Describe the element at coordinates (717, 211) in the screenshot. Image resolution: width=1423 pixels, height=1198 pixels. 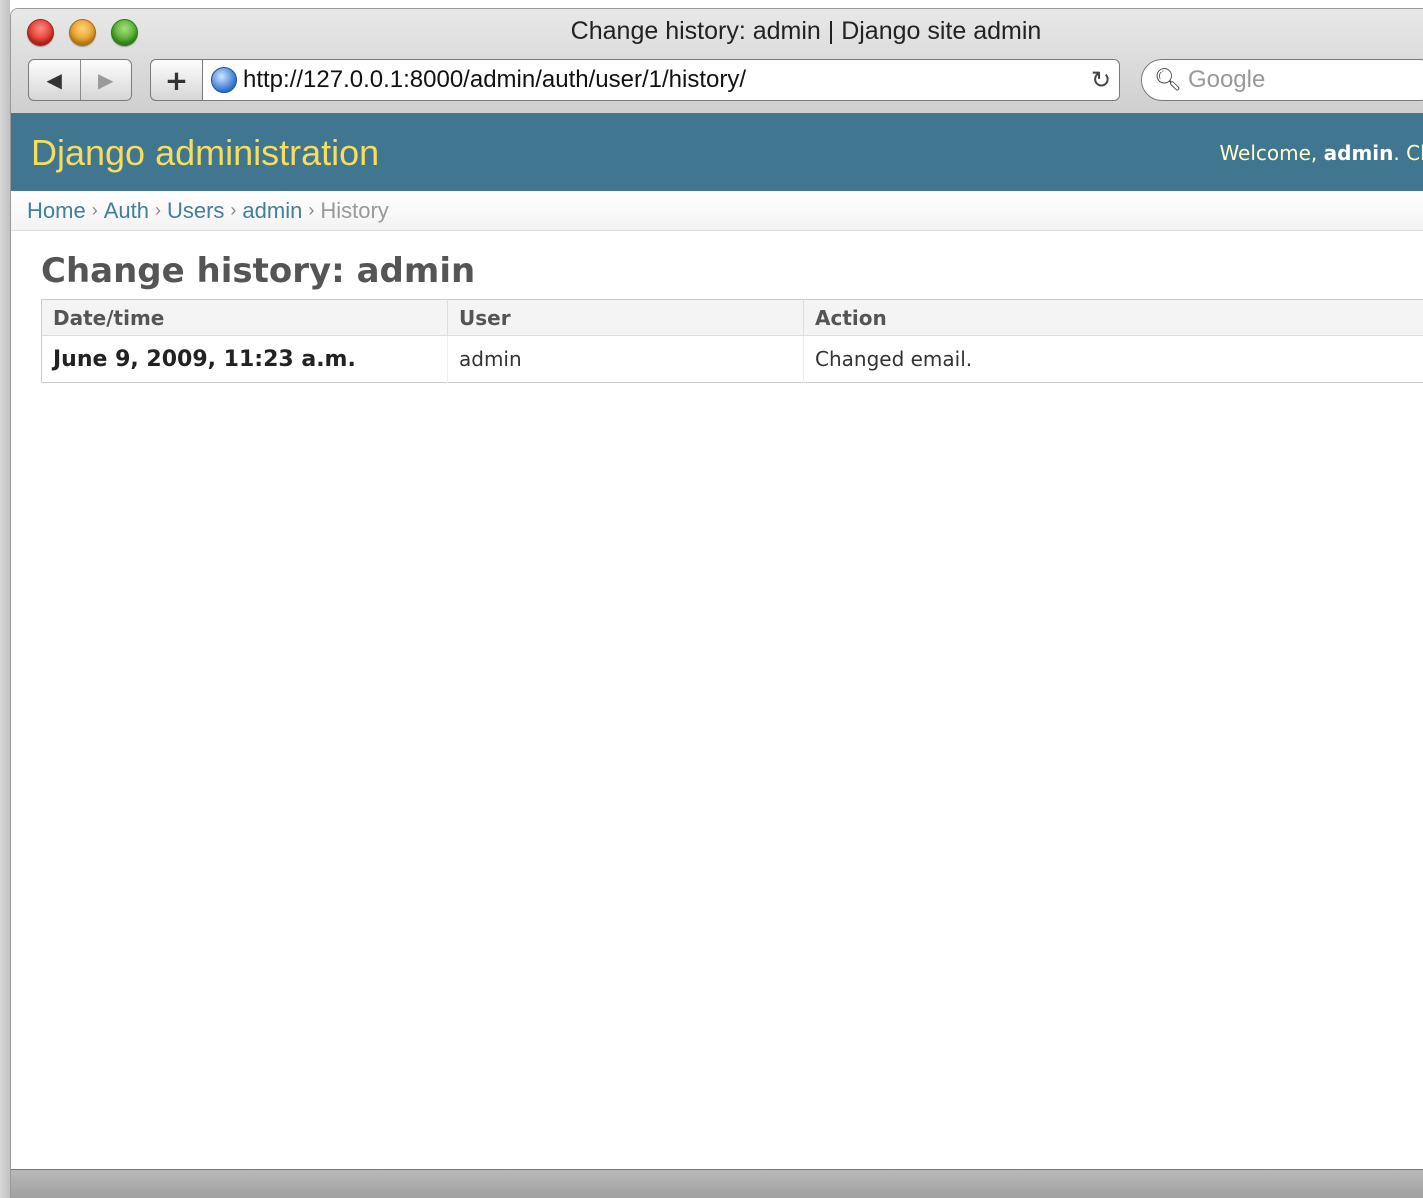
I see `breadcrumb: Home › Auth › Users › admin › History` at that location.